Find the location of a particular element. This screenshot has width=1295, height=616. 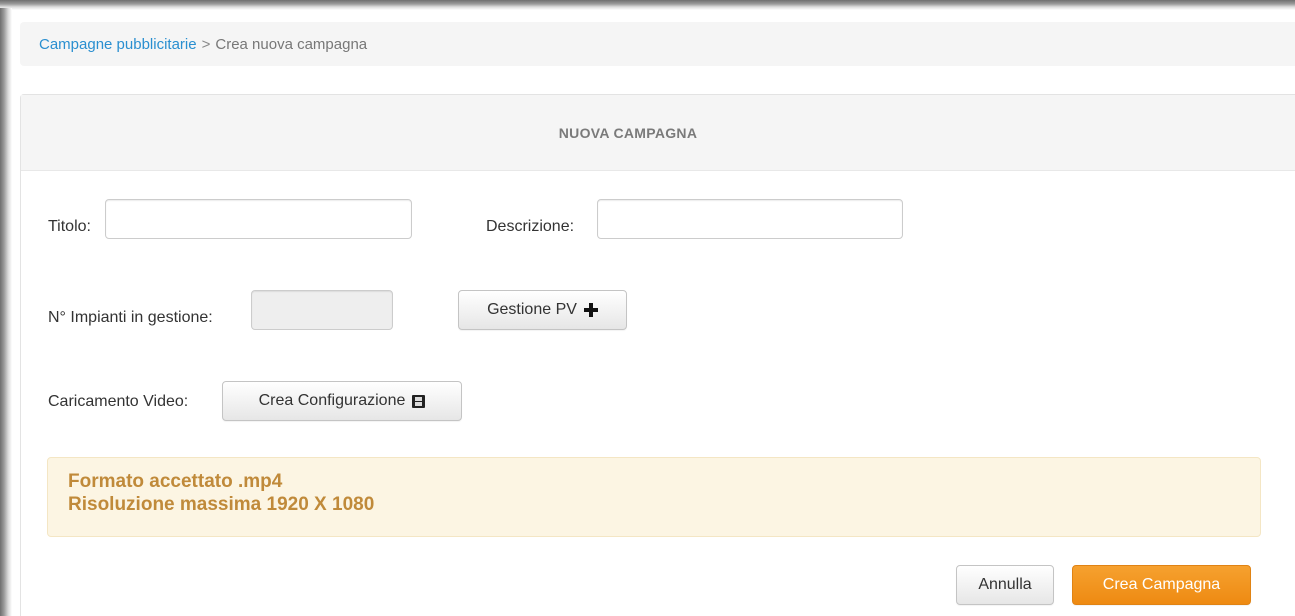

breadcrumb-link-campagne: Campagne pubblicitarie is located at coordinates (118, 44).